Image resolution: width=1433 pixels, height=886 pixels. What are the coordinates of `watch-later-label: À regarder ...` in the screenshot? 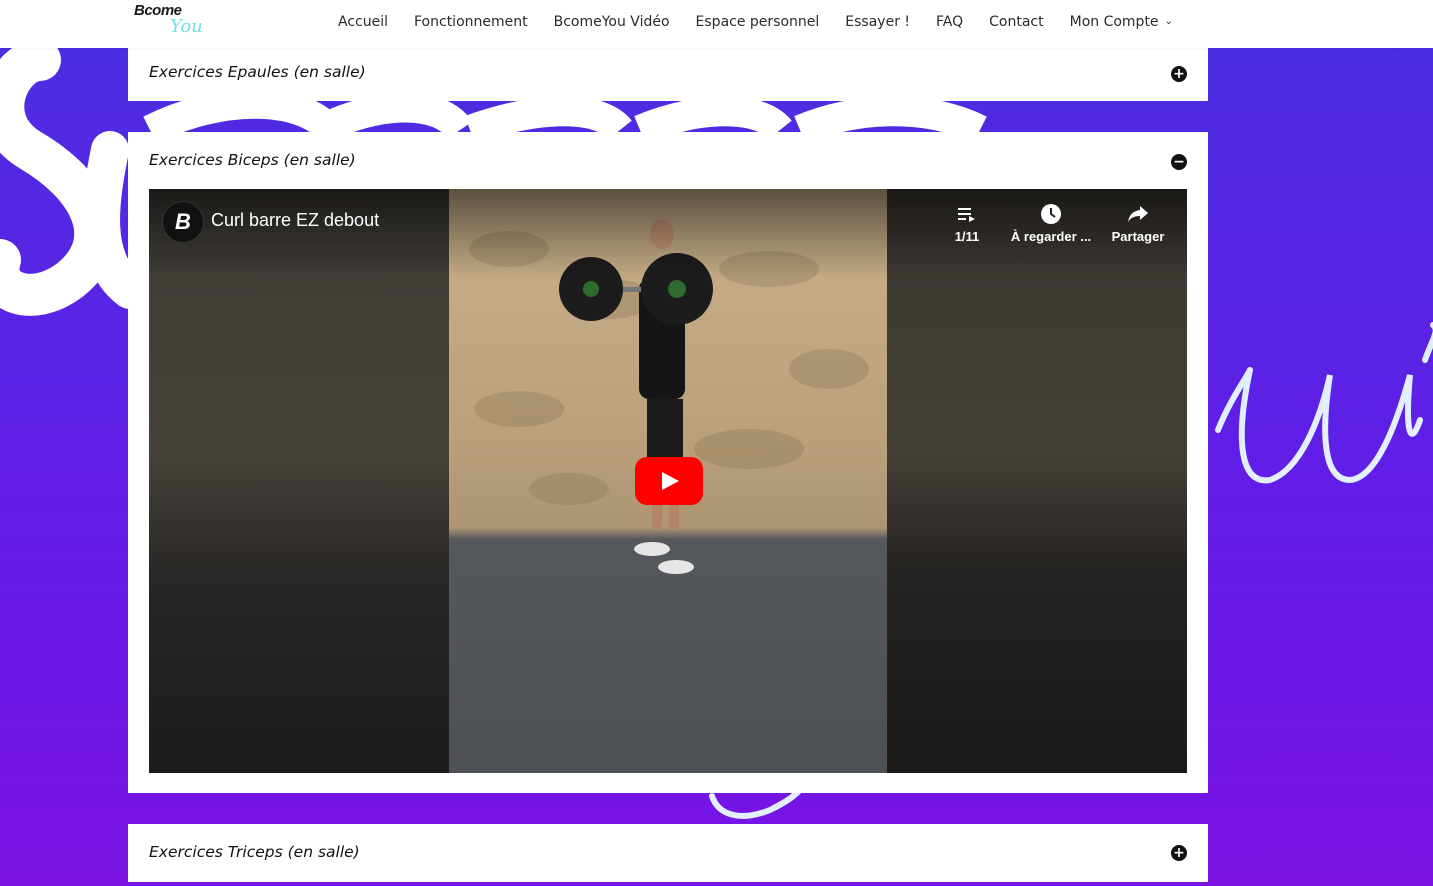 It's located at (1051, 236).